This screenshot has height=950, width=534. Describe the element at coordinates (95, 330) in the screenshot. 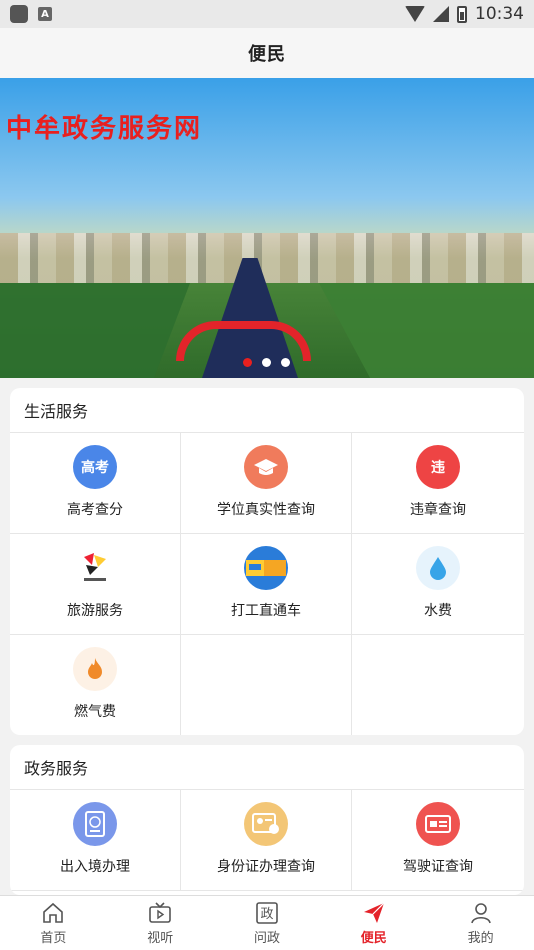

I see `banner-greenery-left` at that location.